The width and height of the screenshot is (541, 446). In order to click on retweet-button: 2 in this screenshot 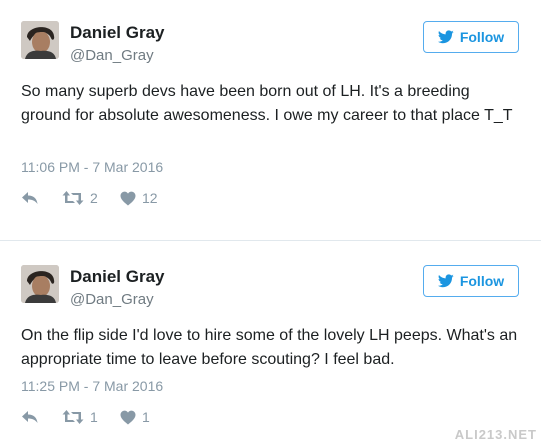, I will do `click(80, 198)`.